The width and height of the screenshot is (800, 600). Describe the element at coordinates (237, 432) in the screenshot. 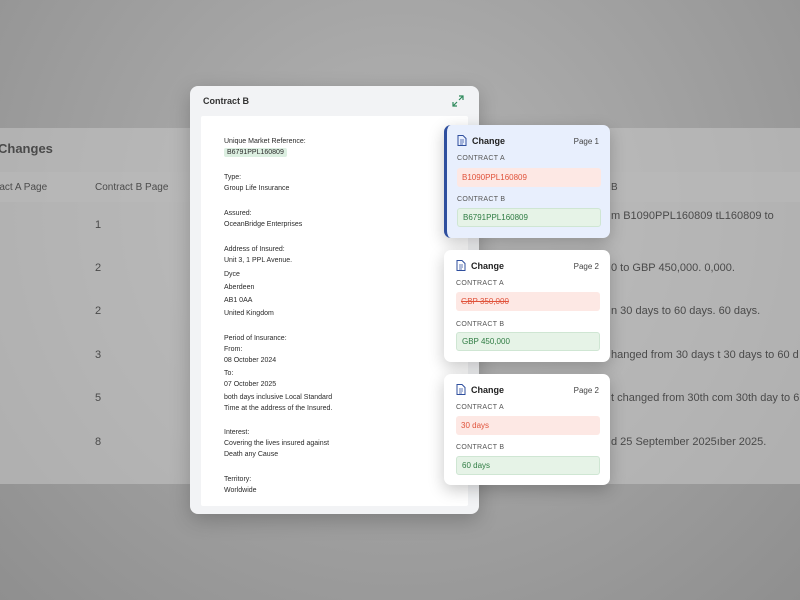

I see `interest-label: Interest:` at that location.